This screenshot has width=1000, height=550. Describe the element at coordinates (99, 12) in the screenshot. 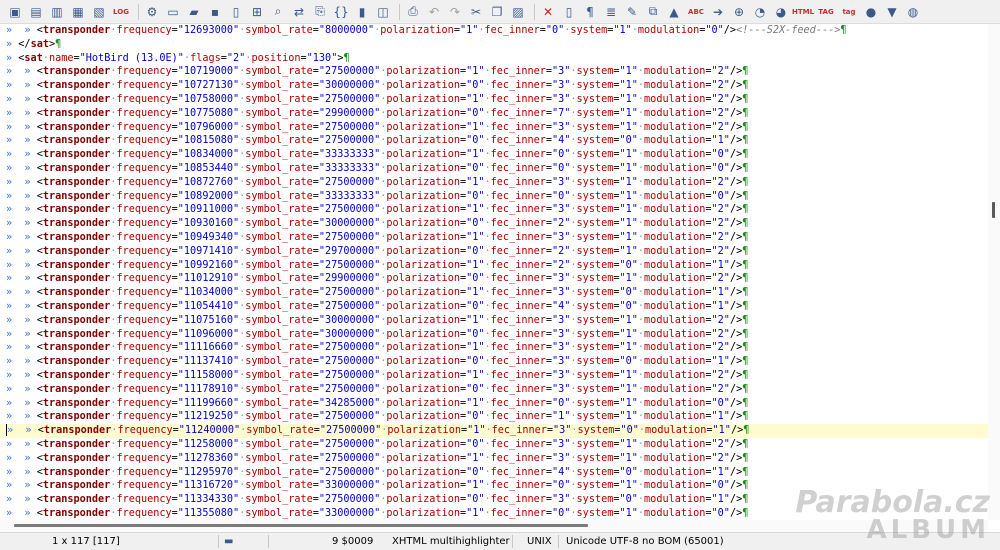

I see `print-icon: ▧` at that location.